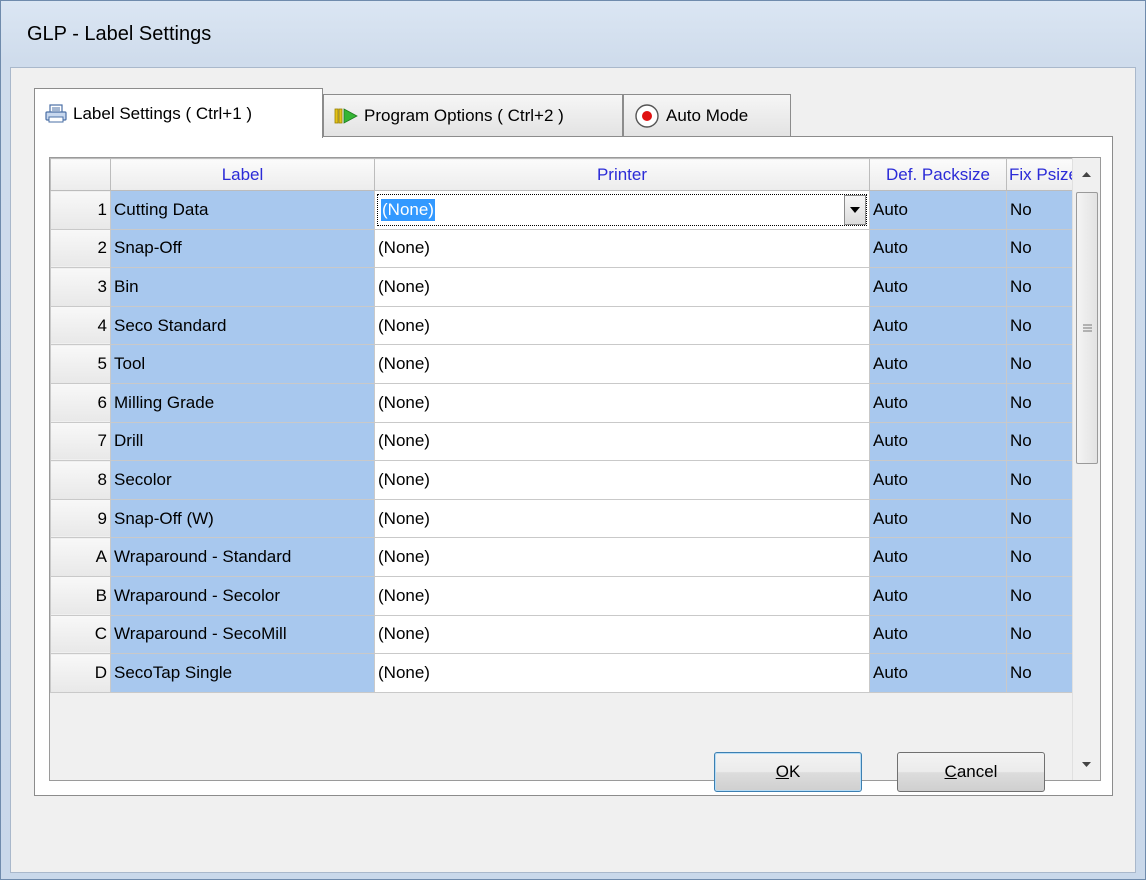 This screenshot has width=1146, height=880. What do you see at coordinates (80, 325) in the screenshot?
I see `row-number: 4` at bounding box center [80, 325].